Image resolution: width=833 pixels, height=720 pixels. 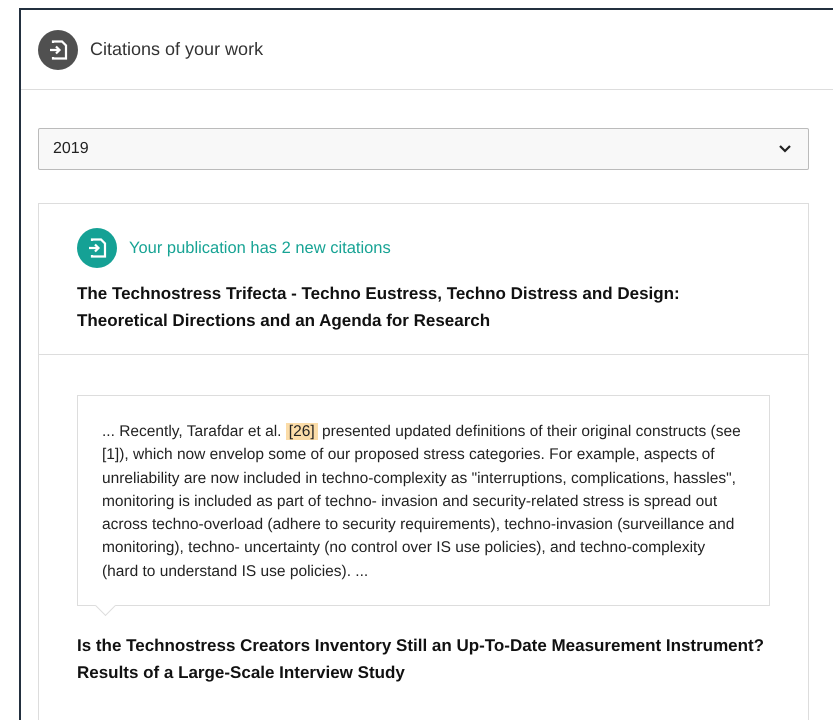 What do you see at coordinates (423, 659) in the screenshot?
I see `citing-publication-title: Is the Technostress Creators Inventory Still an Up-To-Date Measurement Instrument? Results of a Large-Scale Interview Study` at bounding box center [423, 659].